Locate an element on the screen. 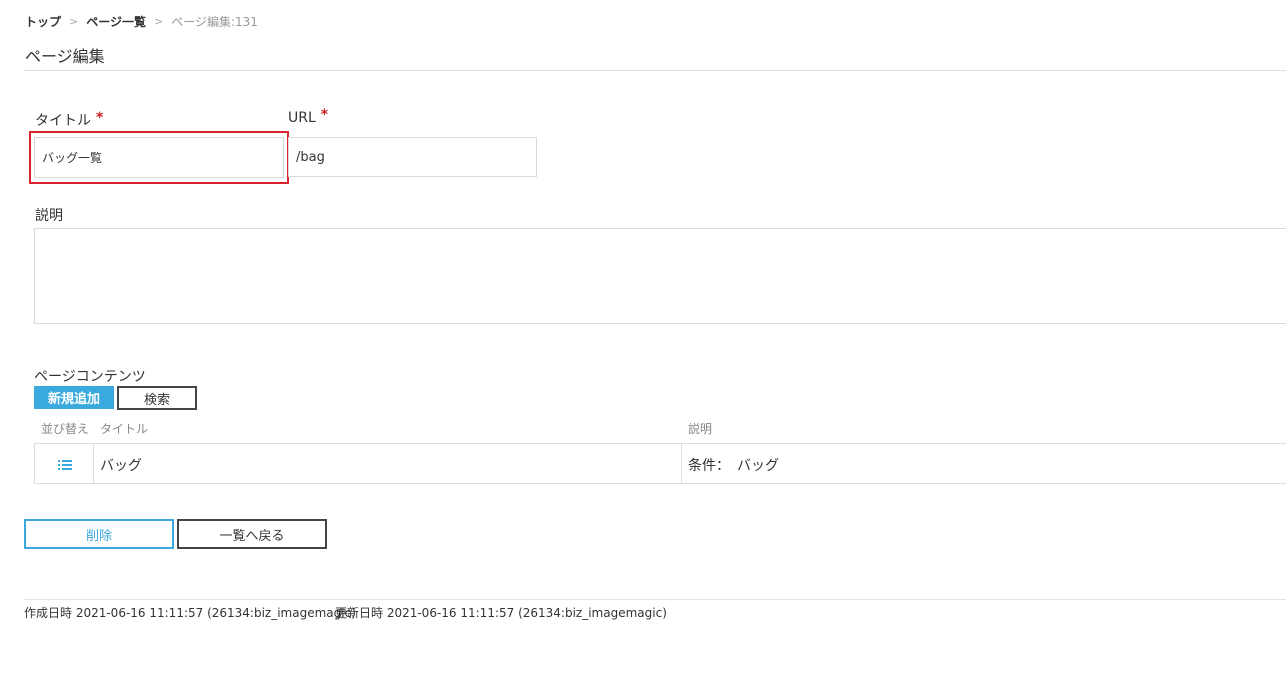  title-divider is located at coordinates (655, 70).